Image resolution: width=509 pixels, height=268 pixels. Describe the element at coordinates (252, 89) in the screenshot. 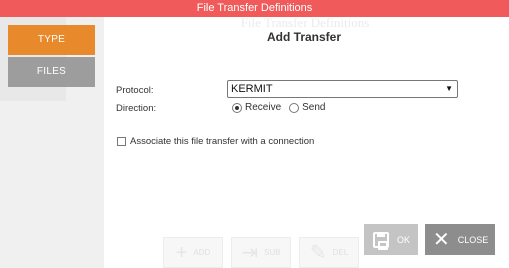

I see `protocol-select-value: KERMIT` at that location.